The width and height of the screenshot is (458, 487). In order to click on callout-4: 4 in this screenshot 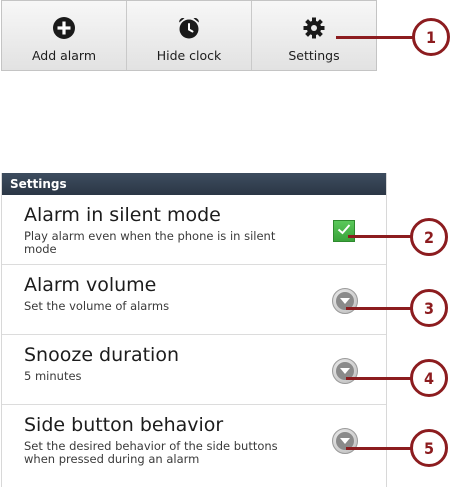, I will do `click(429, 378)`.